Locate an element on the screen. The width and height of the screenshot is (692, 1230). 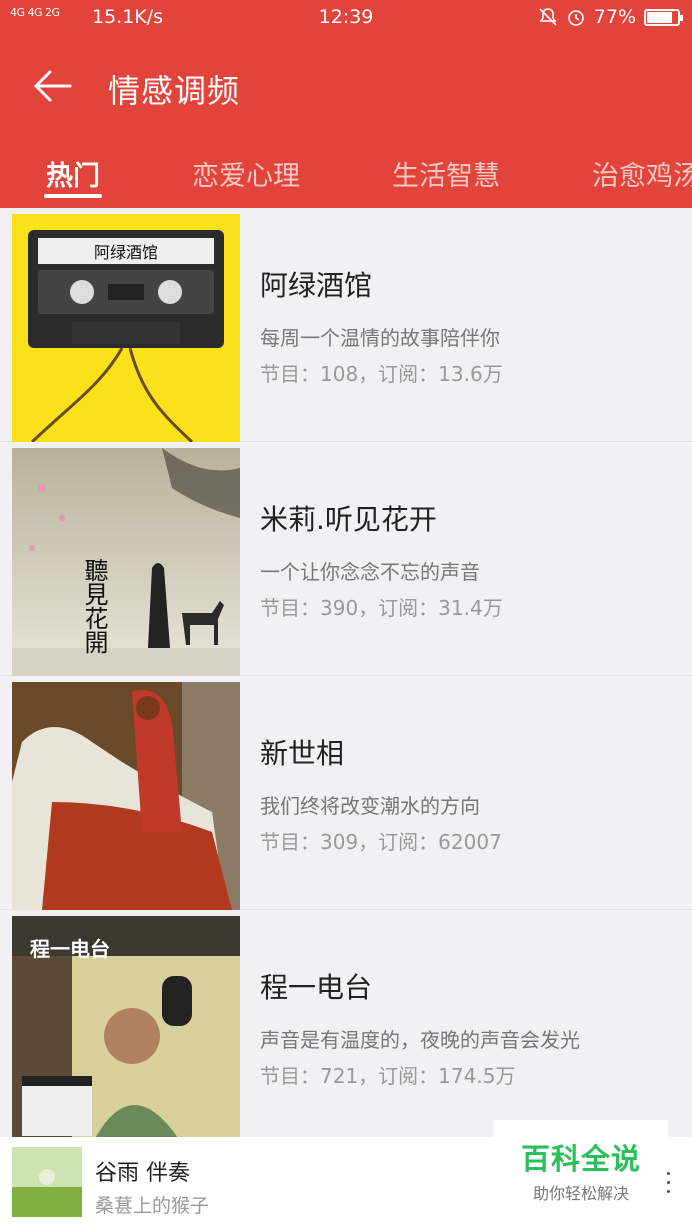
player-subtitle: 桑葚上的猴子 is located at coordinates (152, 1206).